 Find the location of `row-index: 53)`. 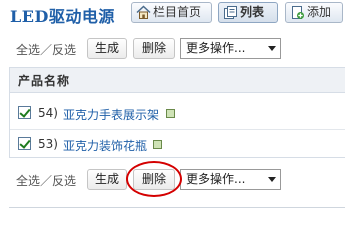

row-index: 53) is located at coordinates (48, 144).